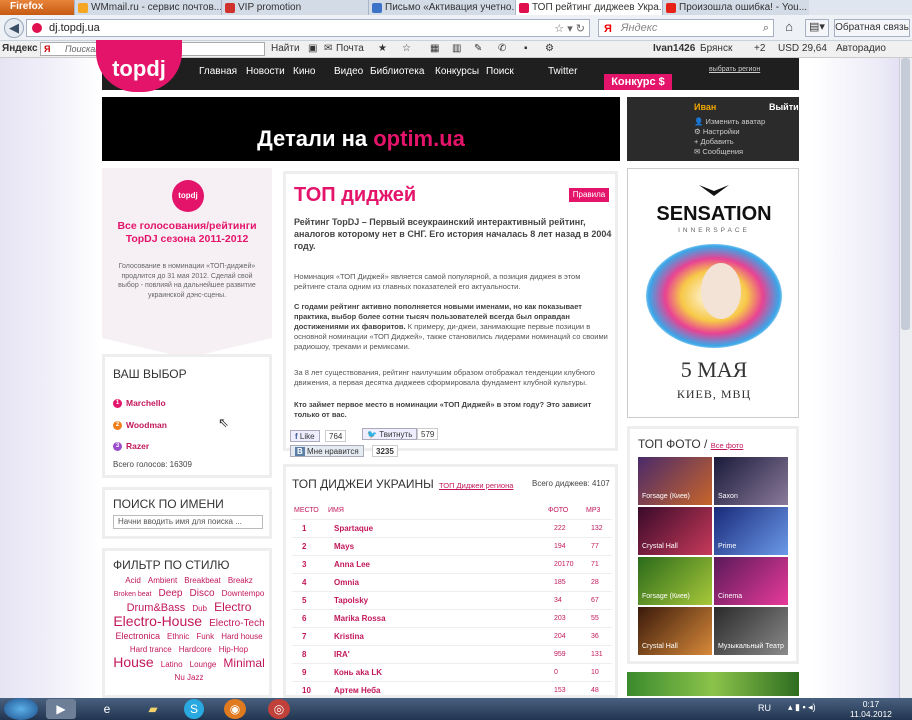 This screenshot has height=720, width=912. I want to click on toolbar-icon: ▣, so click(312, 49).